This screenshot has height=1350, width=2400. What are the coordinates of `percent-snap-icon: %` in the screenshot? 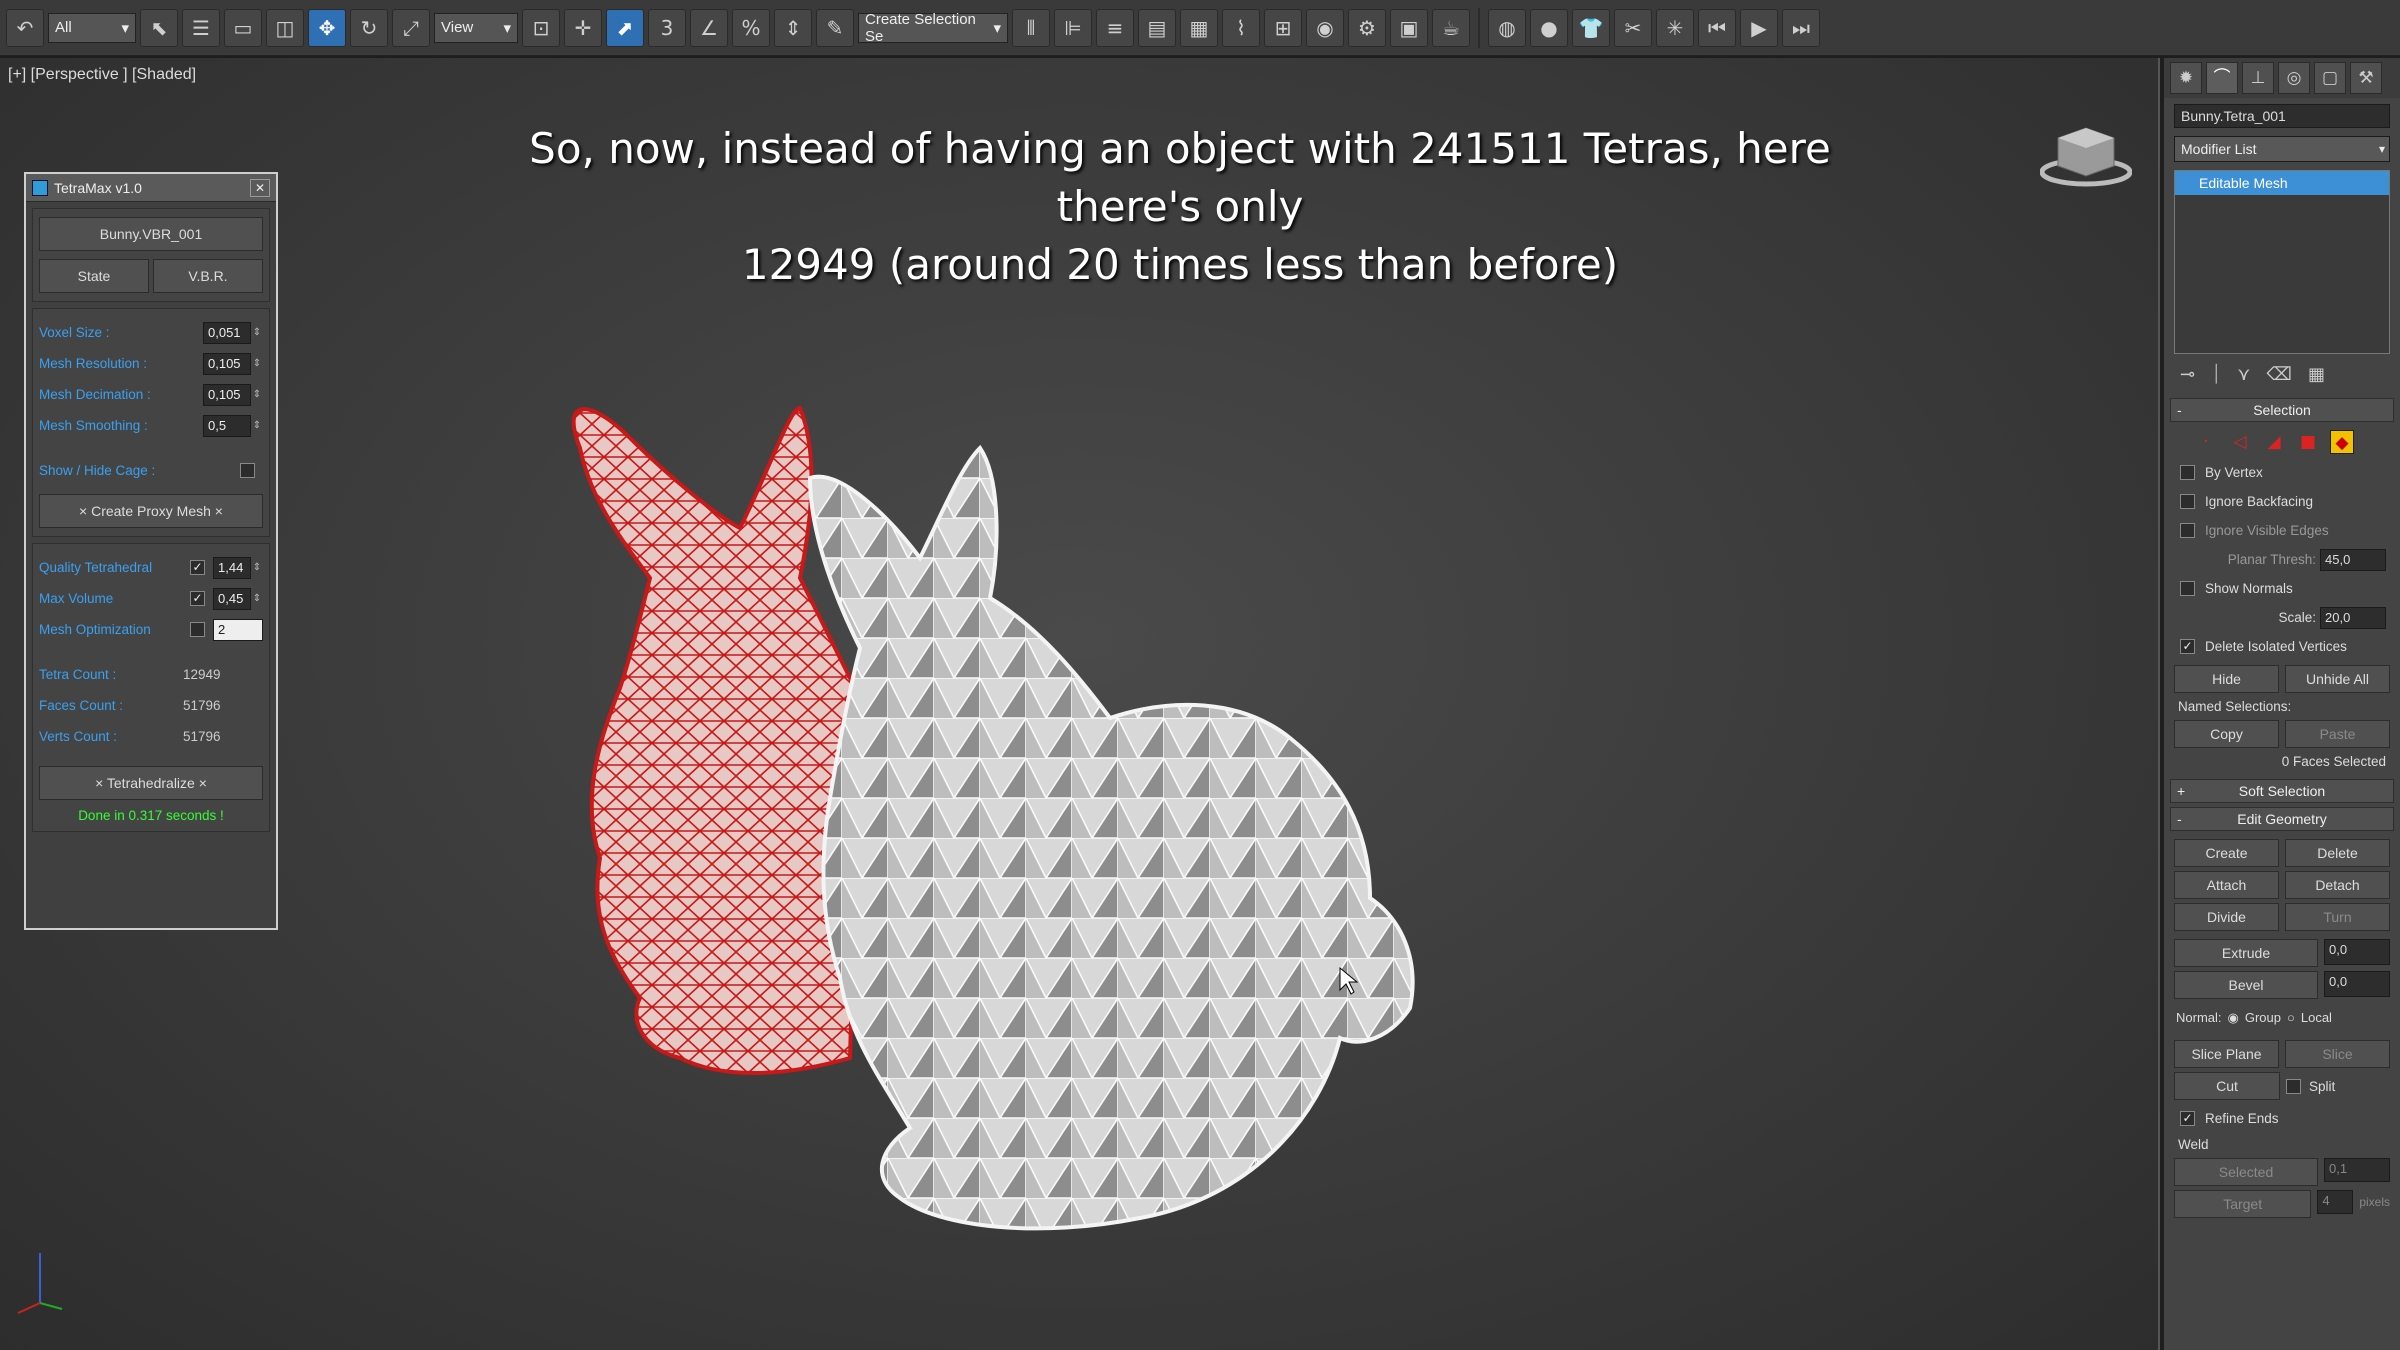 It's located at (751, 27).